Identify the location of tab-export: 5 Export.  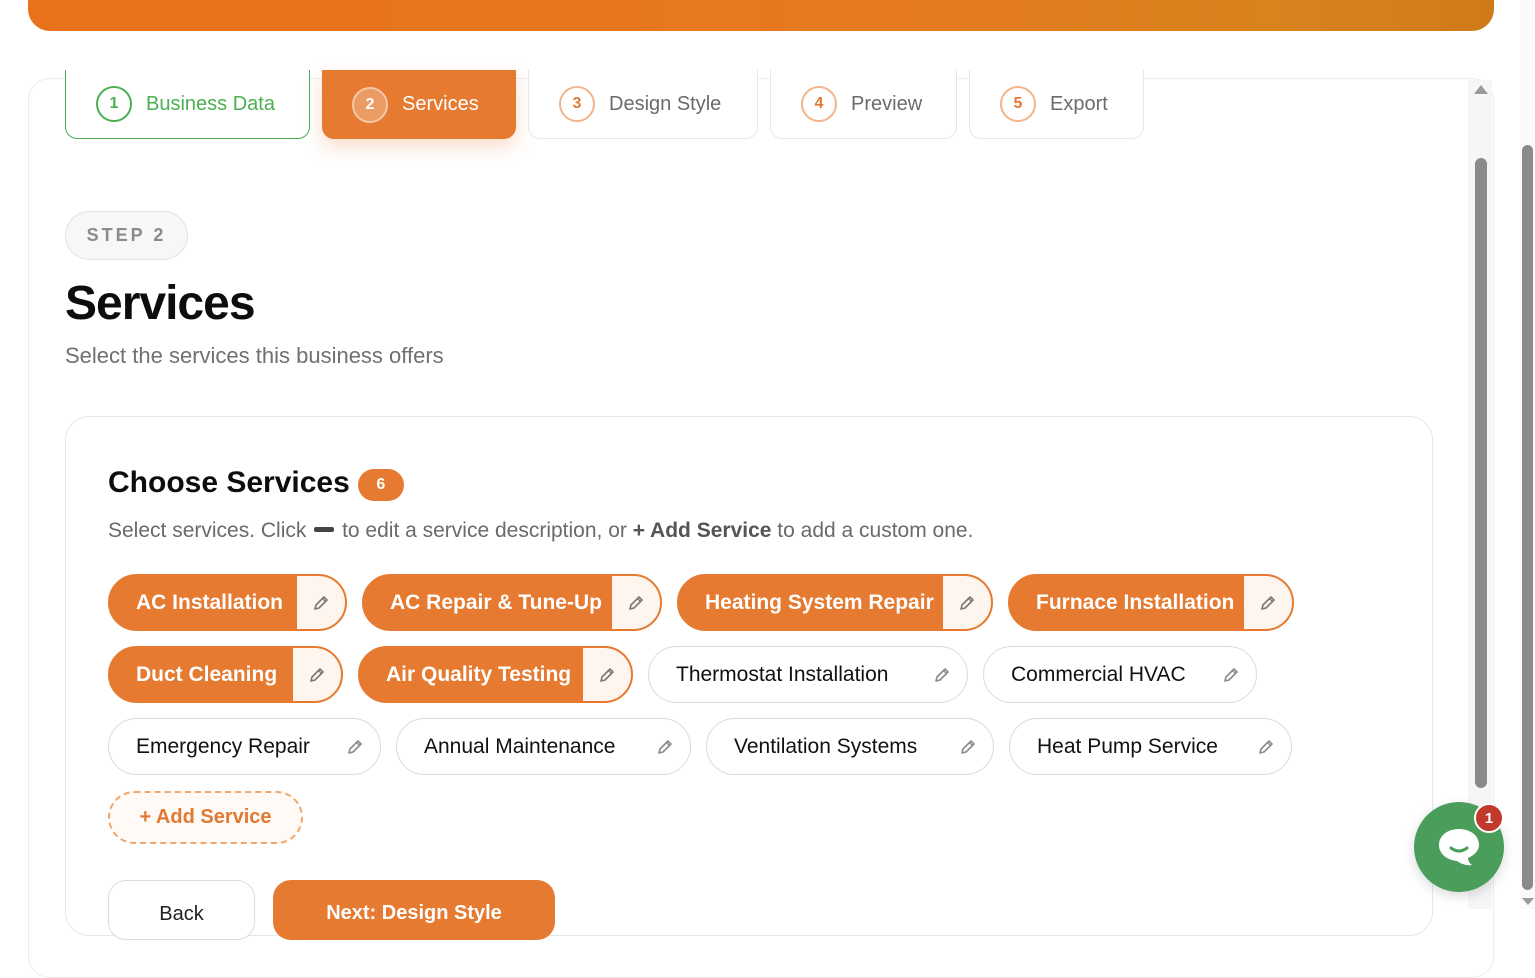
(1056, 104).